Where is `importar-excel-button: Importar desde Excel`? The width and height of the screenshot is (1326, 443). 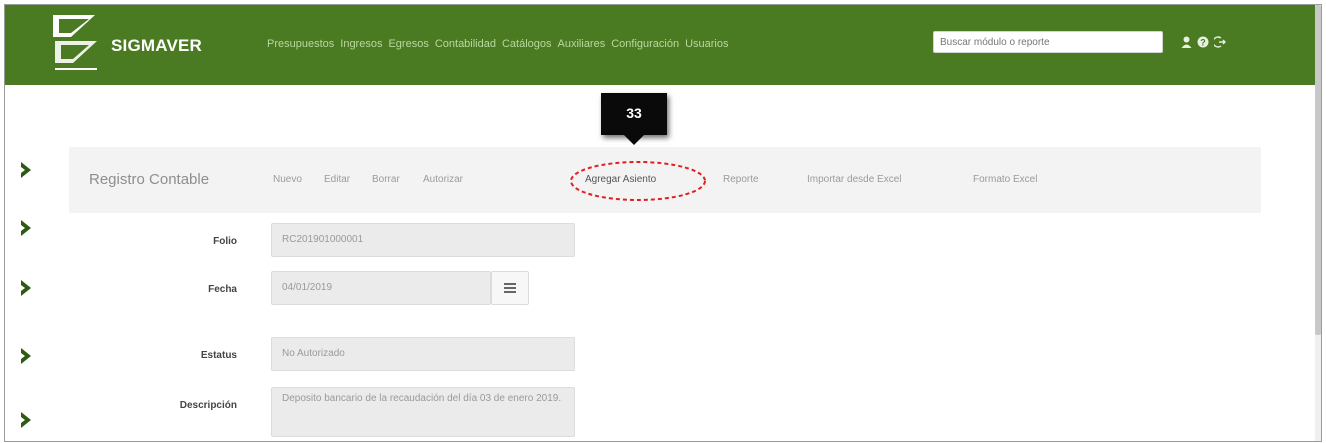
importar-excel-button: Importar desde Excel is located at coordinates (854, 179).